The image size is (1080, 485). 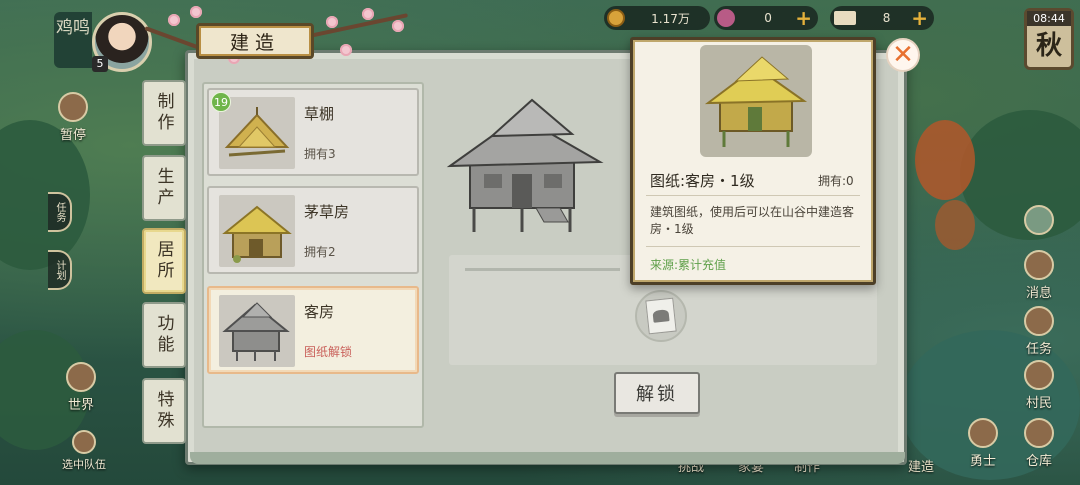 I want to click on task-side-tab: 任务, so click(x=60, y=212).